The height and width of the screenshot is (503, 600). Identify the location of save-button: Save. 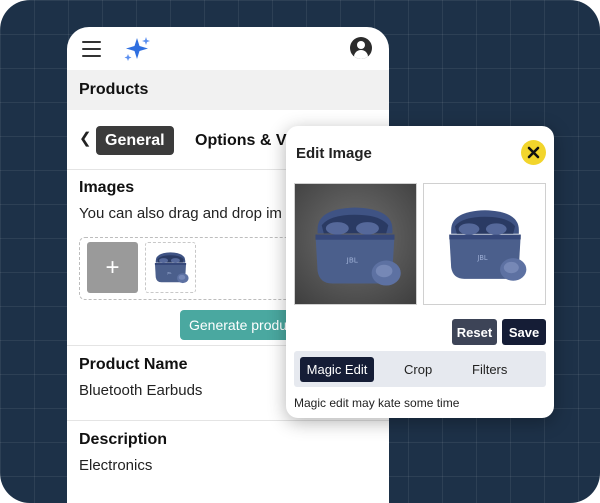
(524, 332).